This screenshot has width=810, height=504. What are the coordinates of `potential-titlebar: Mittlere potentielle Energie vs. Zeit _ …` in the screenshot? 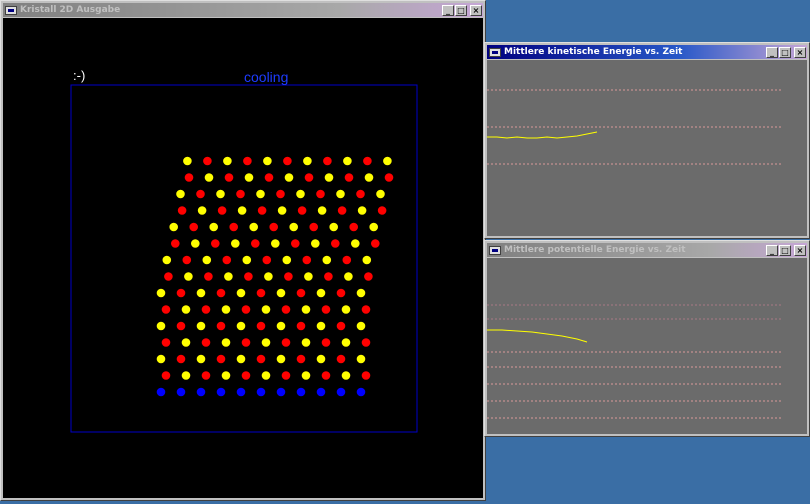 It's located at (647, 250).